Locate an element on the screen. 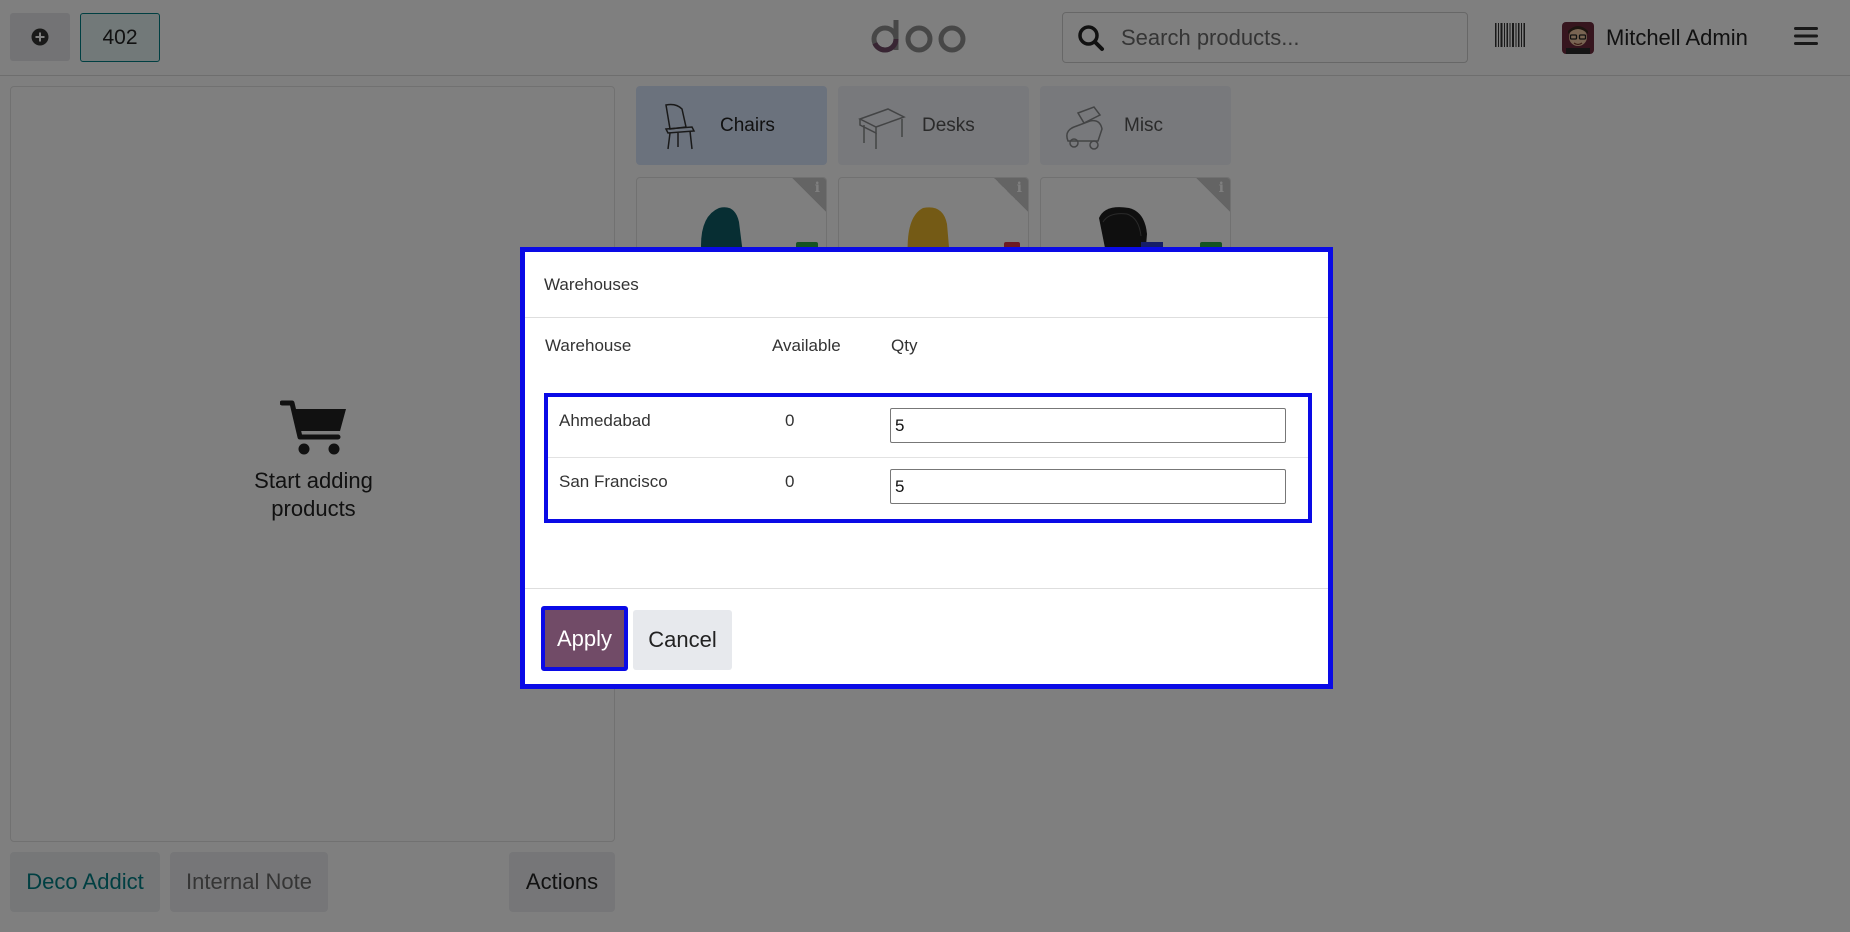  dialog-title: Warehouses is located at coordinates (591, 284).